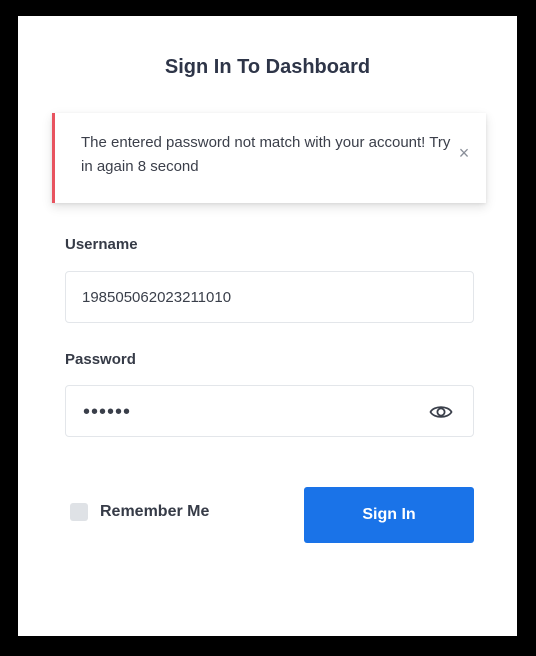 The height and width of the screenshot is (656, 536). Describe the element at coordinates (107, 412) in the screenshot. I see `password-value: ••••••` at that location.